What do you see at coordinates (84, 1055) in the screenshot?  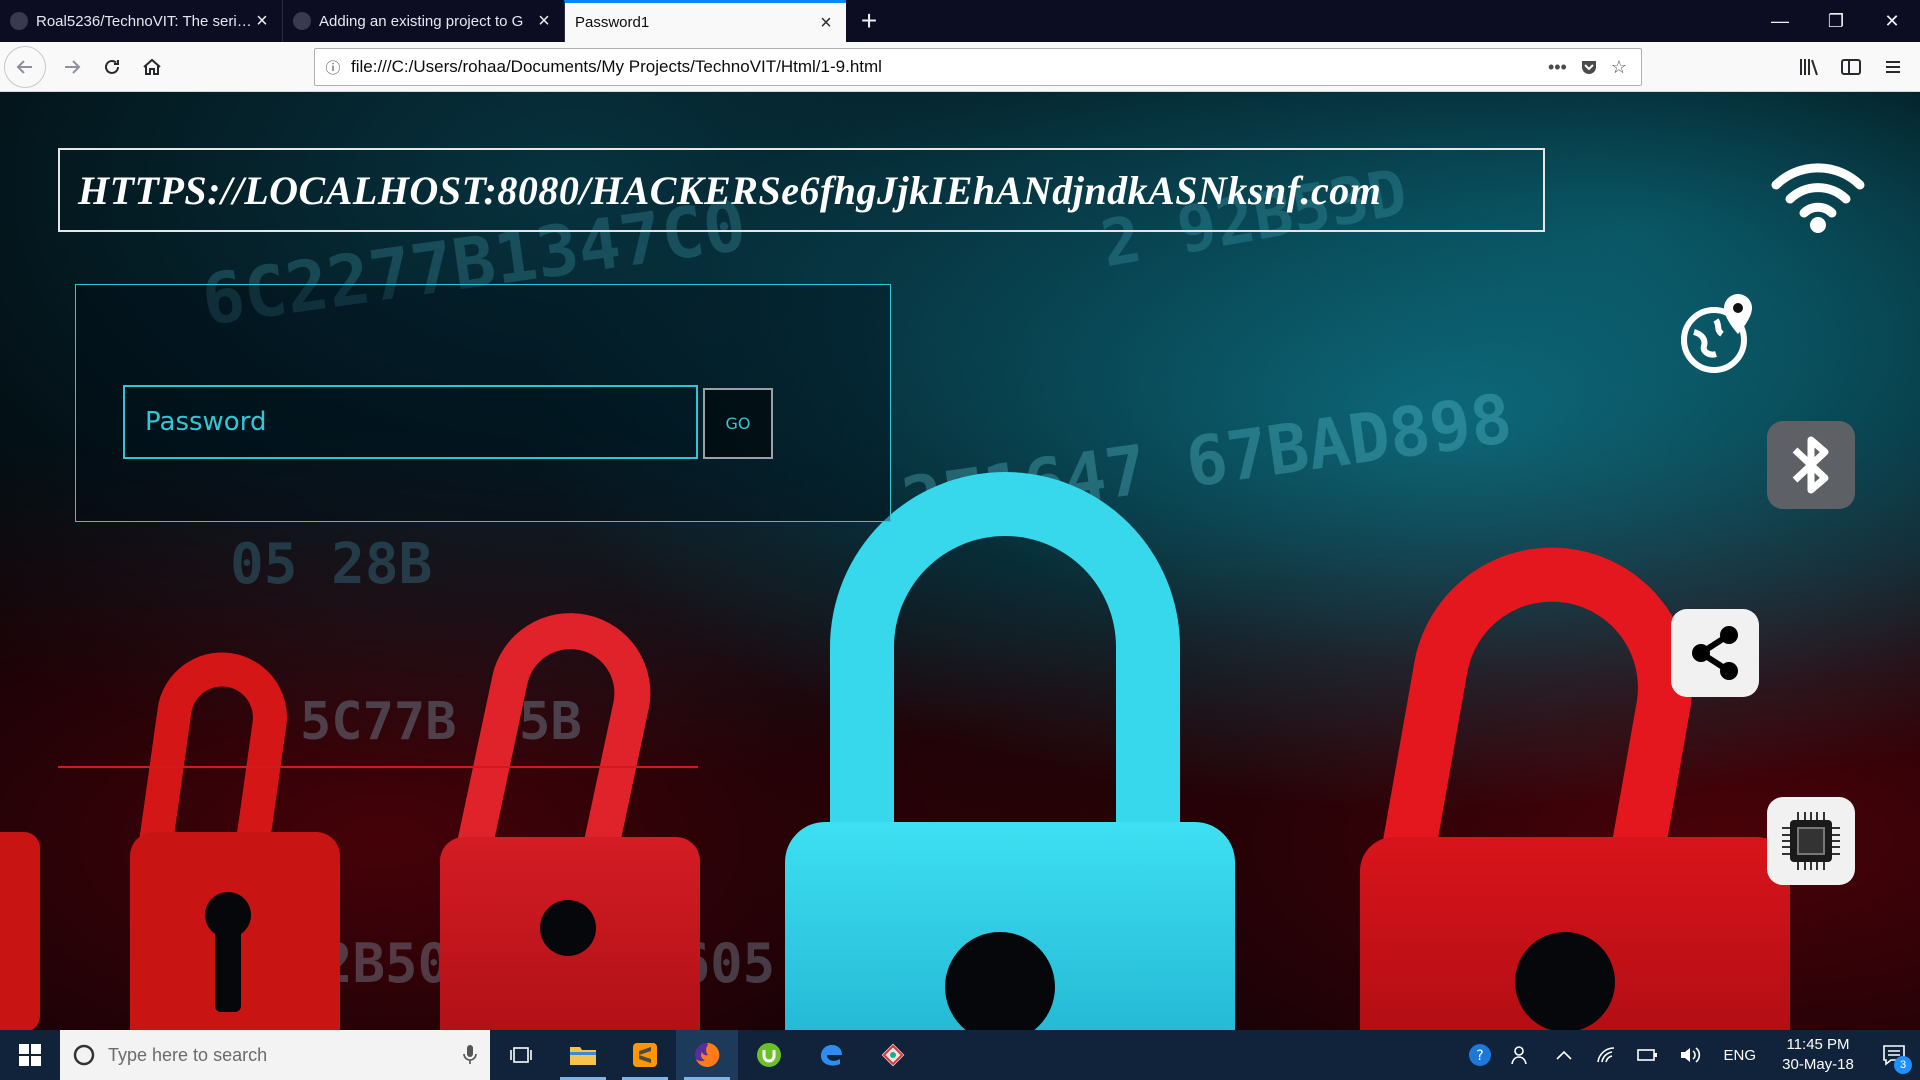 I see `cortana-icon` at bounding box center [84, 1055].